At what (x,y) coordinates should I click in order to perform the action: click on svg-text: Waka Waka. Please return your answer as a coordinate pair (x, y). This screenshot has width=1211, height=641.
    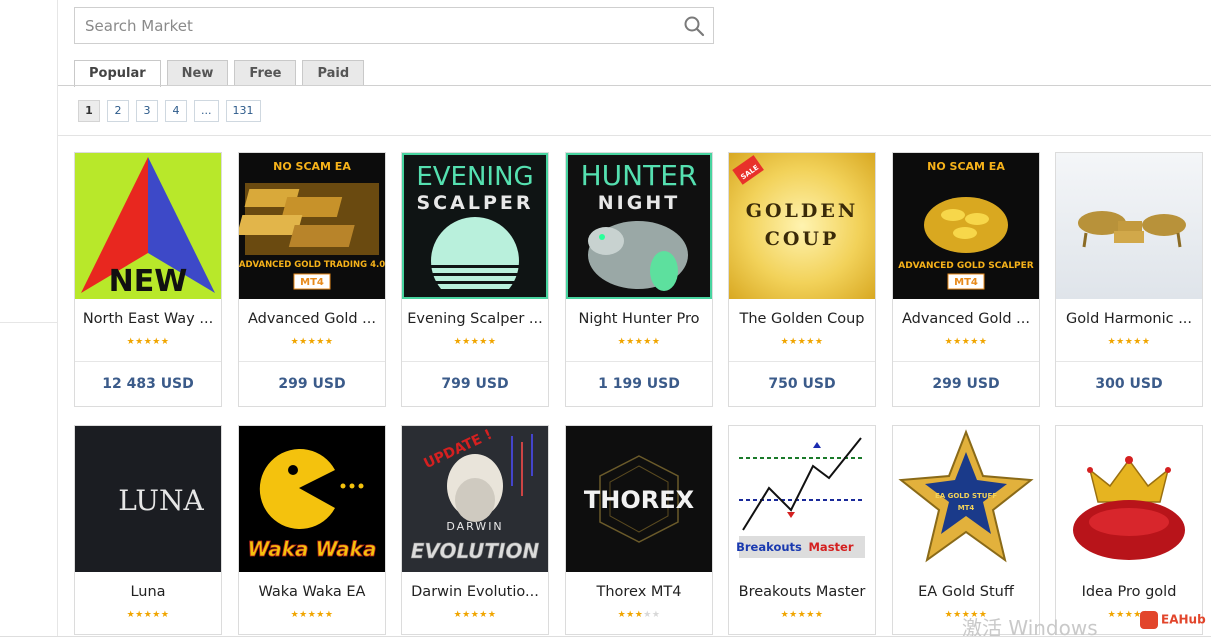
    Looking at the image, I should click on (312, 549).